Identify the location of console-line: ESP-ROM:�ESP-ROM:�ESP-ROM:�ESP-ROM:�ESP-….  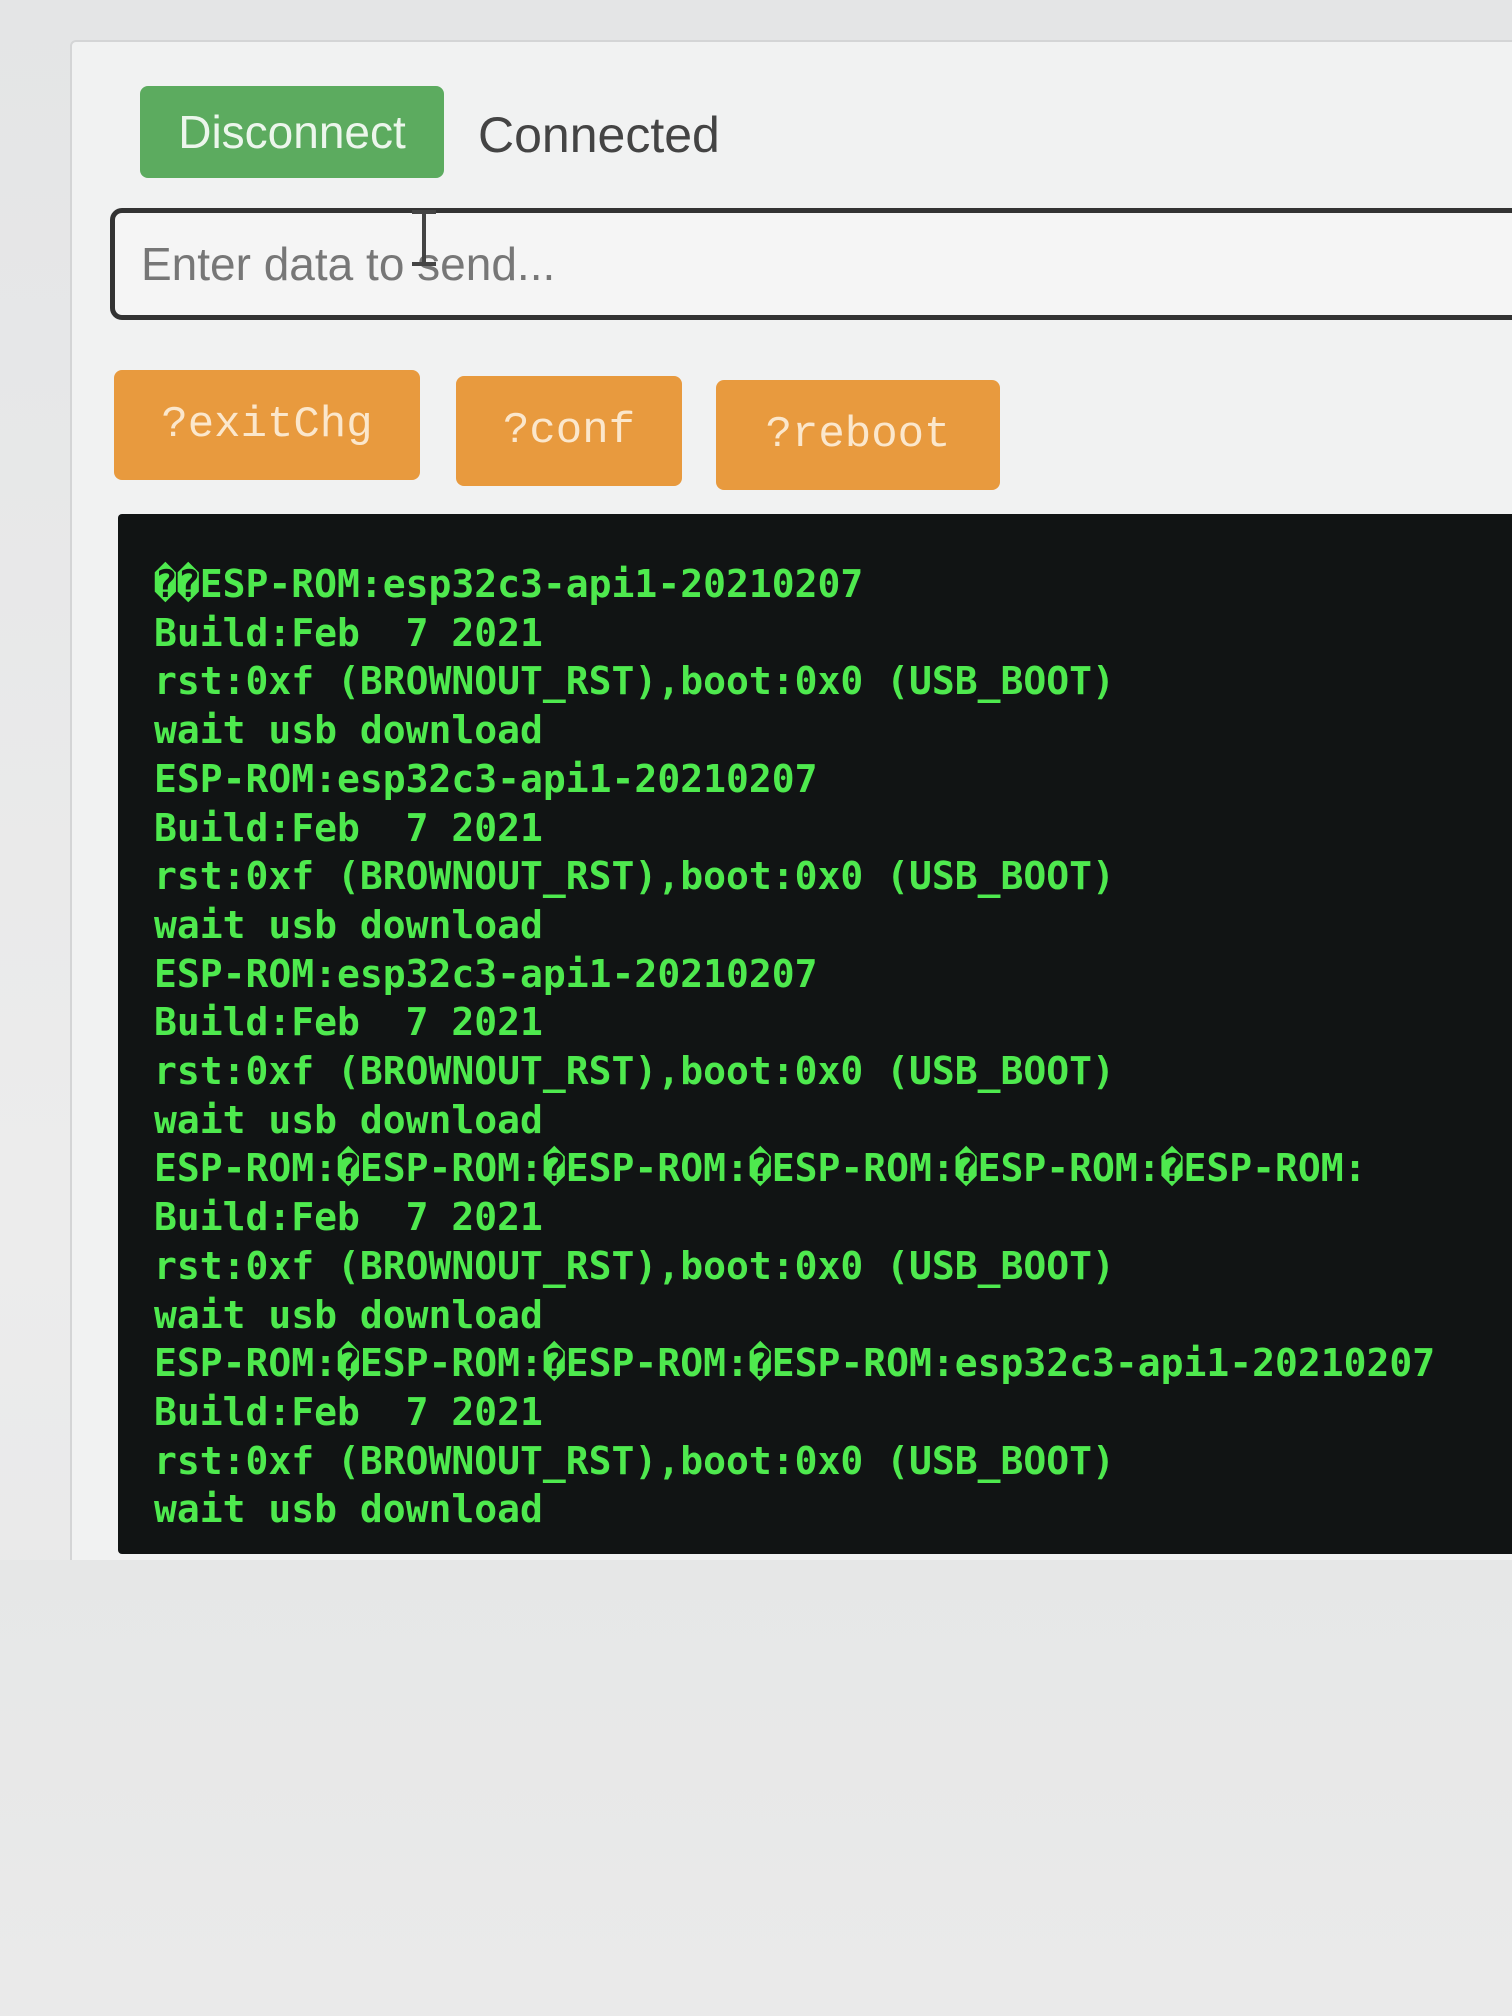
(760, 1168).